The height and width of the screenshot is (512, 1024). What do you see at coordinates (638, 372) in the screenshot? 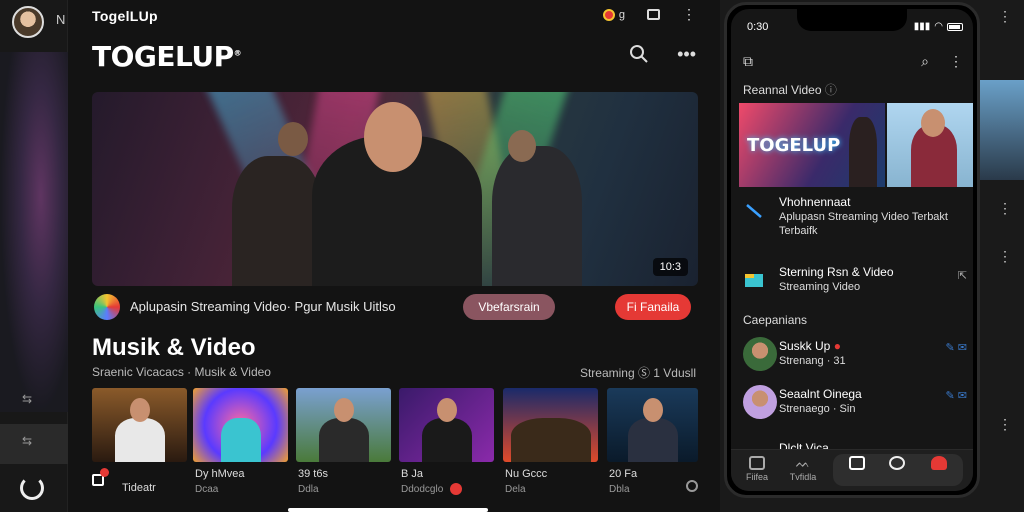
I see `section-link: Streaming Ⓢ 1 Vdusll` at bounding box center [638, 372].